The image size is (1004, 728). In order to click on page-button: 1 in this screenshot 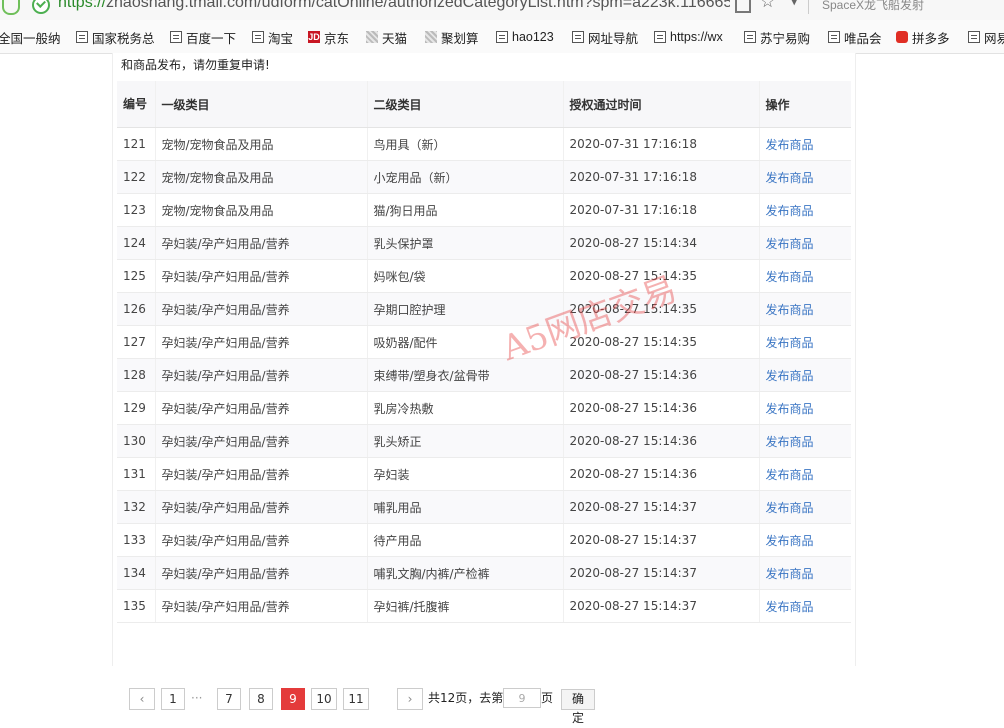, I will do `click(173, 699)`.